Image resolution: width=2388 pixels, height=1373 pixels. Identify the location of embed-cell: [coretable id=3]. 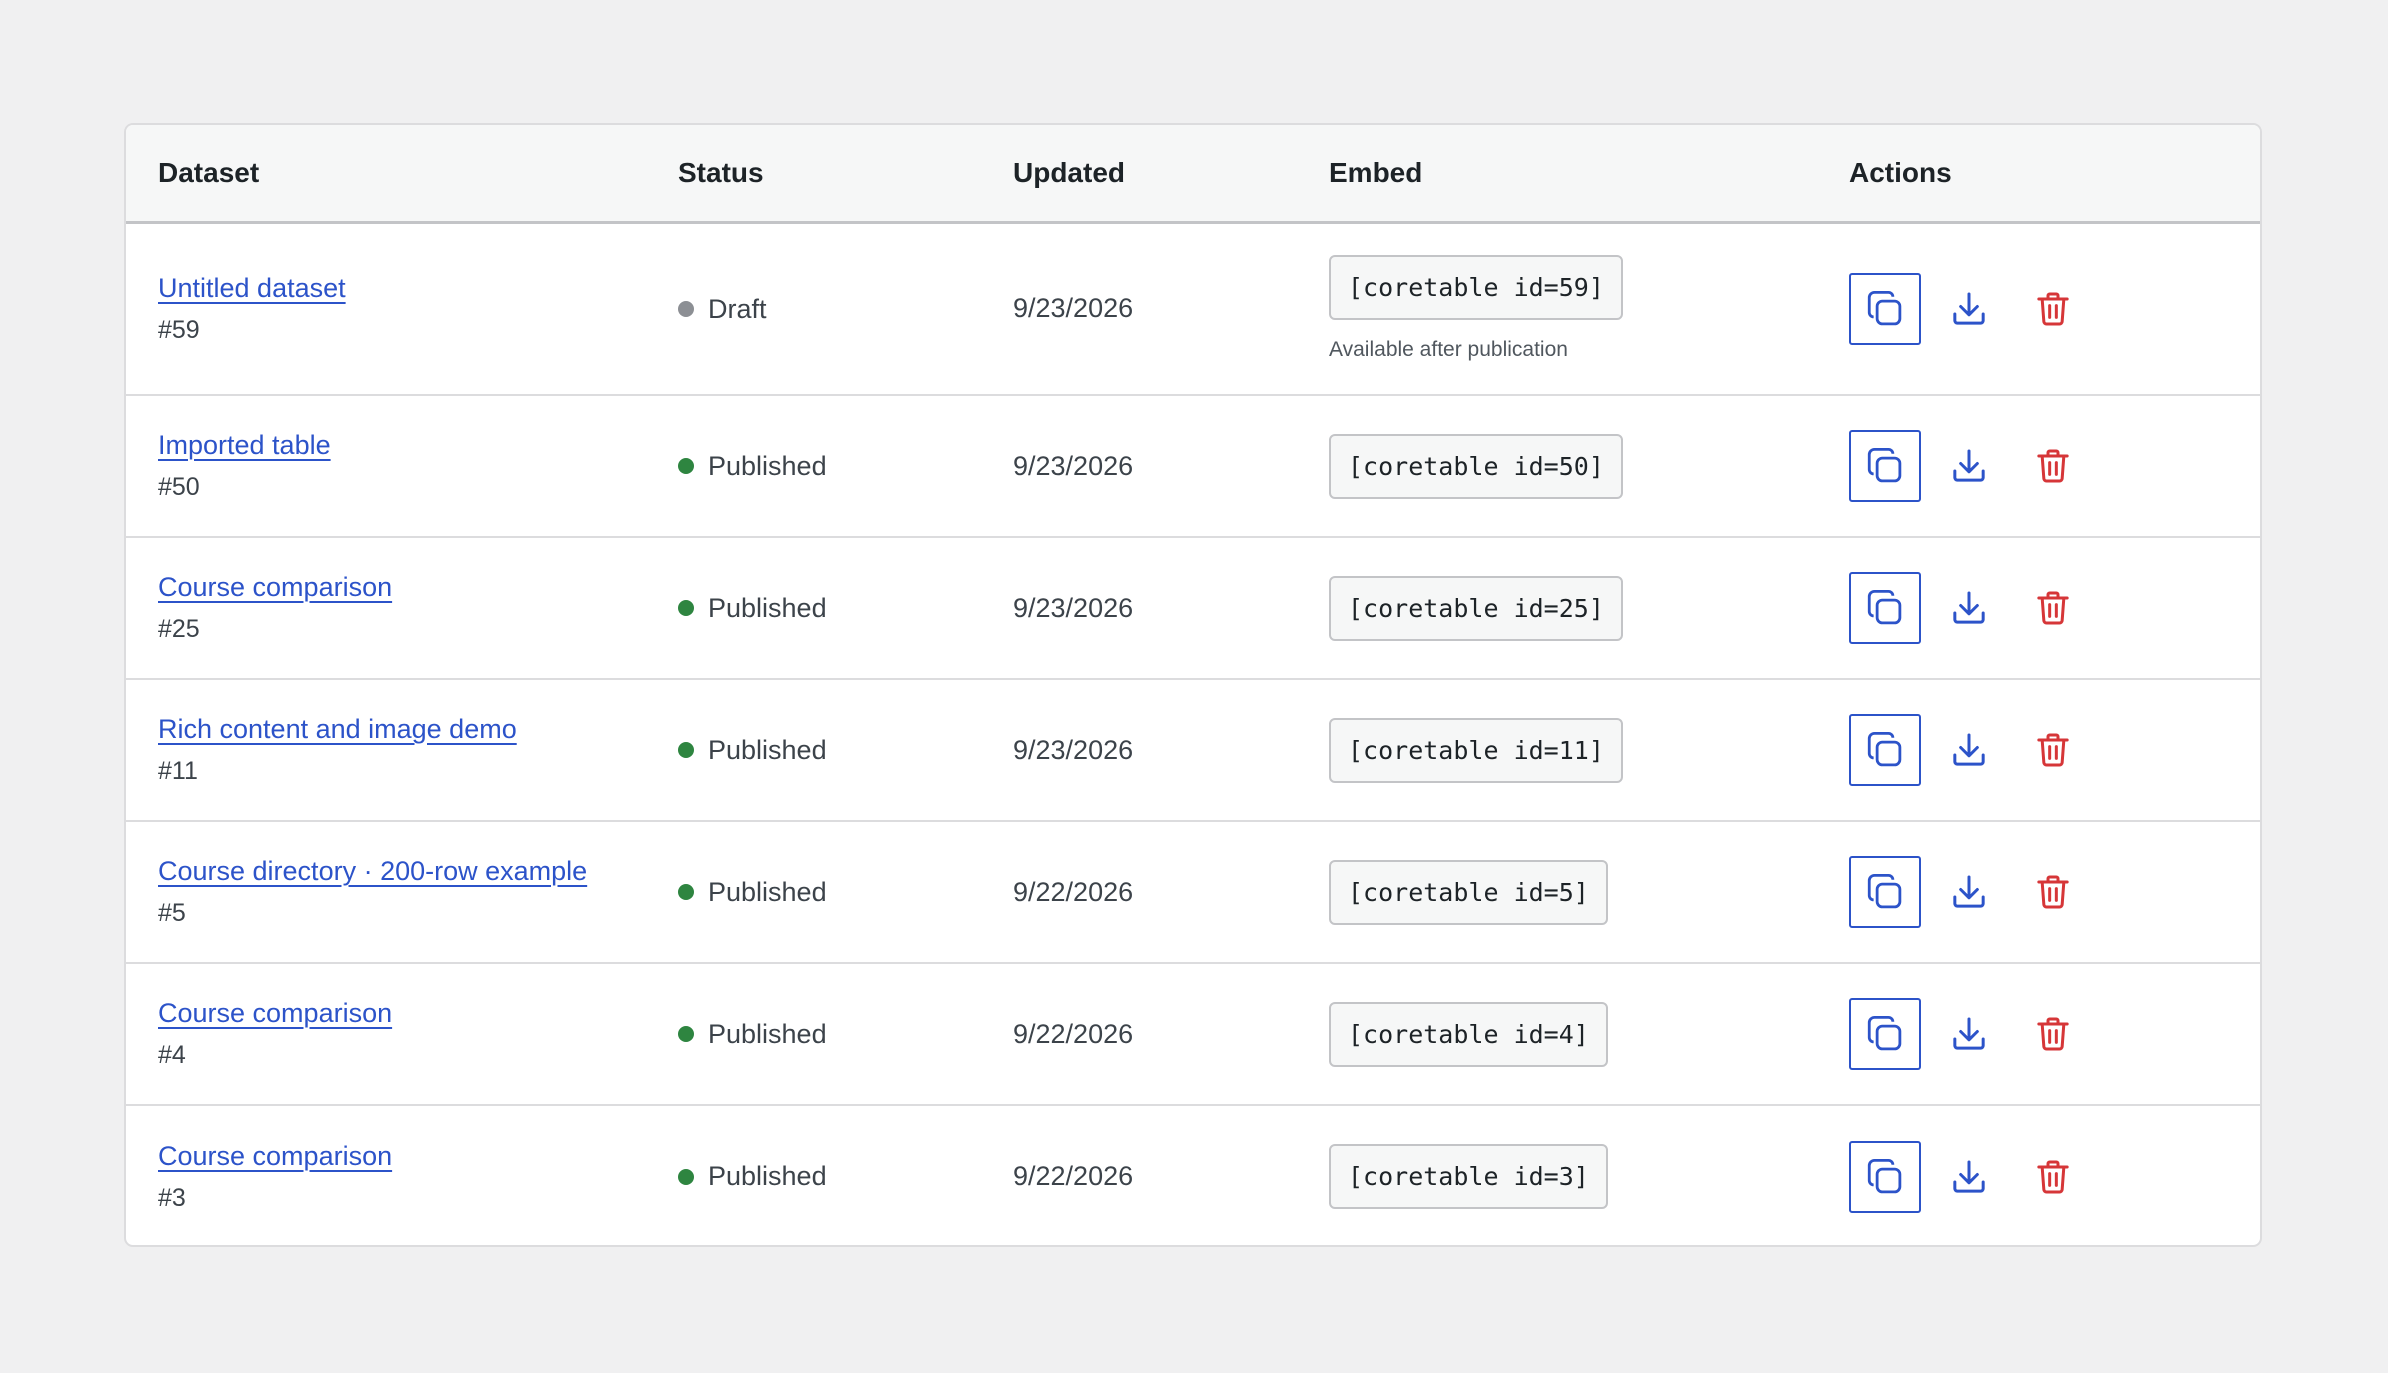
(1557, 1175).